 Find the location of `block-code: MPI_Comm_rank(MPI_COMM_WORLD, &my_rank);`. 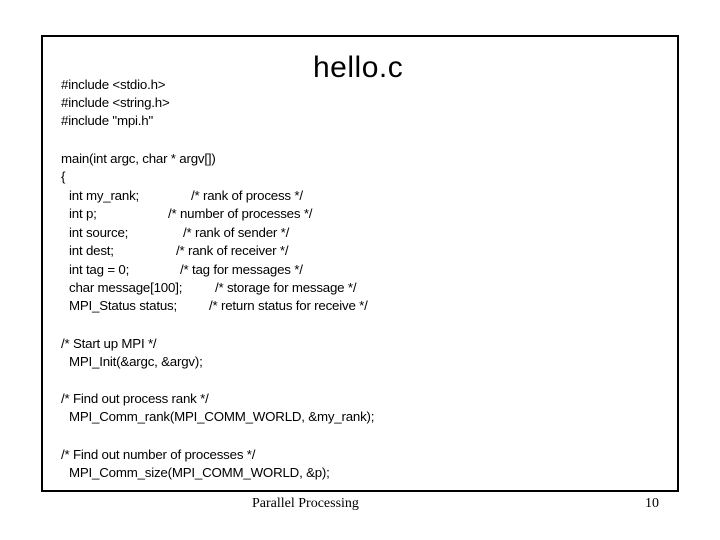

block-code: MPI_Comm_rank(MPI_COMM_WORLD, &my_rank); is located at coordinates (222, 416).